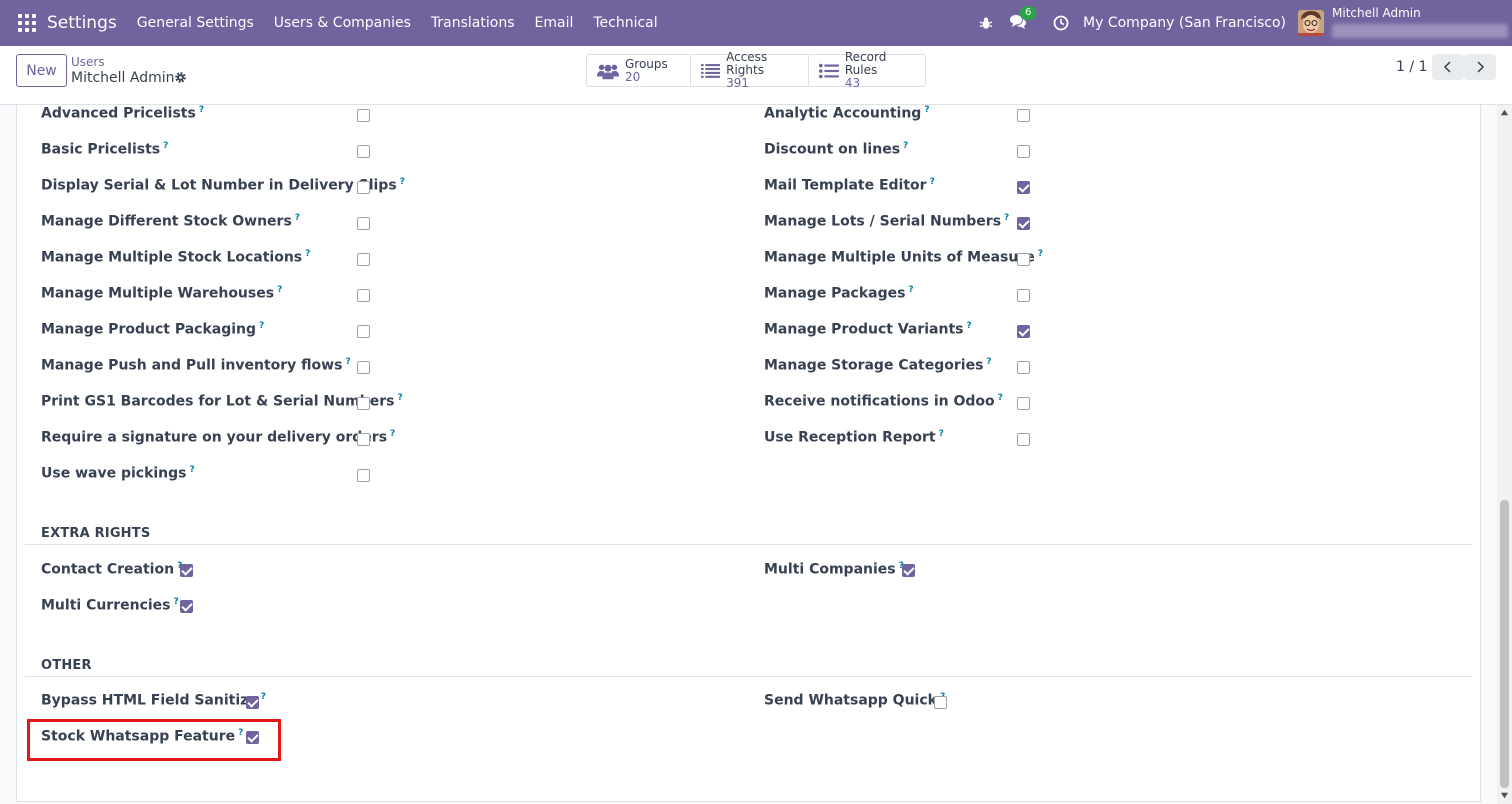 The width and height of the screenshot is (1512, 804). What do you see at coordinates (363, 295) in the screenshot?
I see `warehouses-checkbox` at bounding box center [363, 295].